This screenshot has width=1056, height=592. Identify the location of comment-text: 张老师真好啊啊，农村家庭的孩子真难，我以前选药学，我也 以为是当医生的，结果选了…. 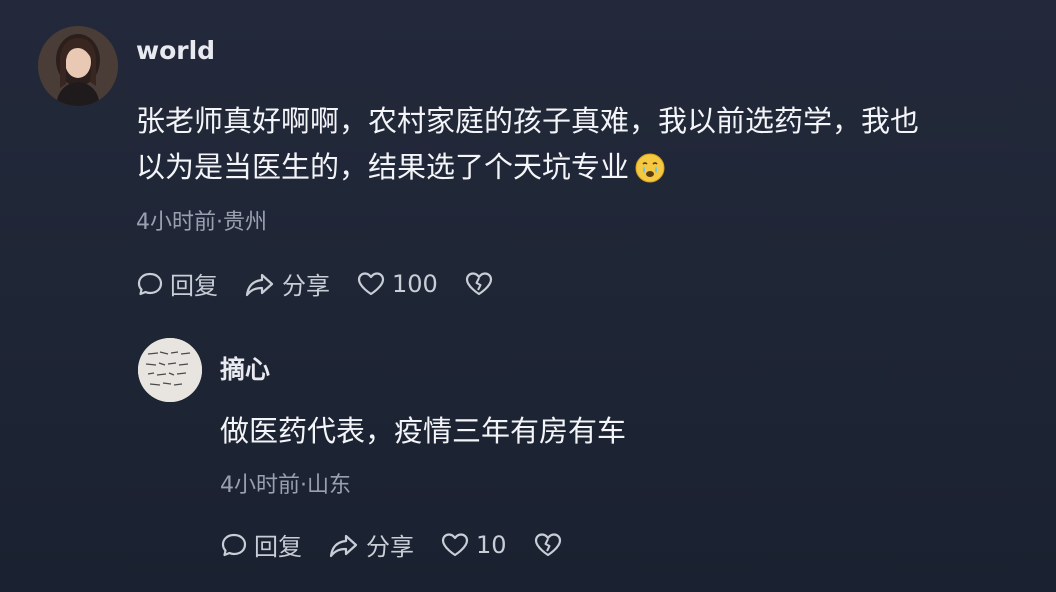
(586, 147).